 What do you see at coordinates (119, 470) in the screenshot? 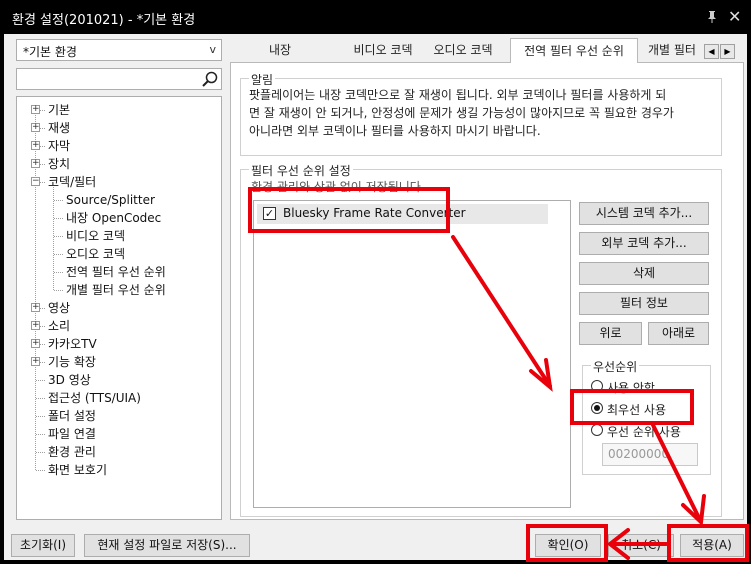
I see `tree-item: 화면 보호기` at bounding box center [119, 470].